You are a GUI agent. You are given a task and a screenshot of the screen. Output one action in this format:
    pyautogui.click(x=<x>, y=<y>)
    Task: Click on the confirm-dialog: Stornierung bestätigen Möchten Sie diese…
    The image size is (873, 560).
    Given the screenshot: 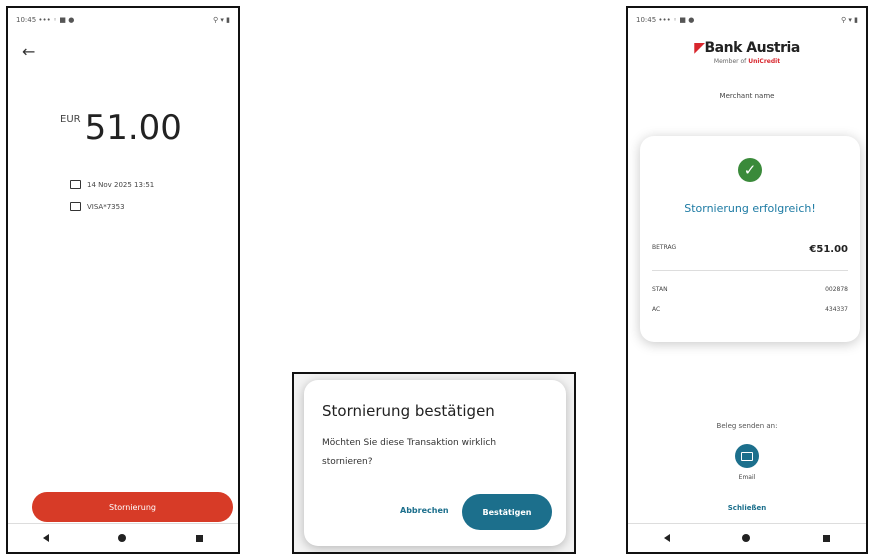 What is the action you would take?
    pyautogui.click(x=435, y=463)
    